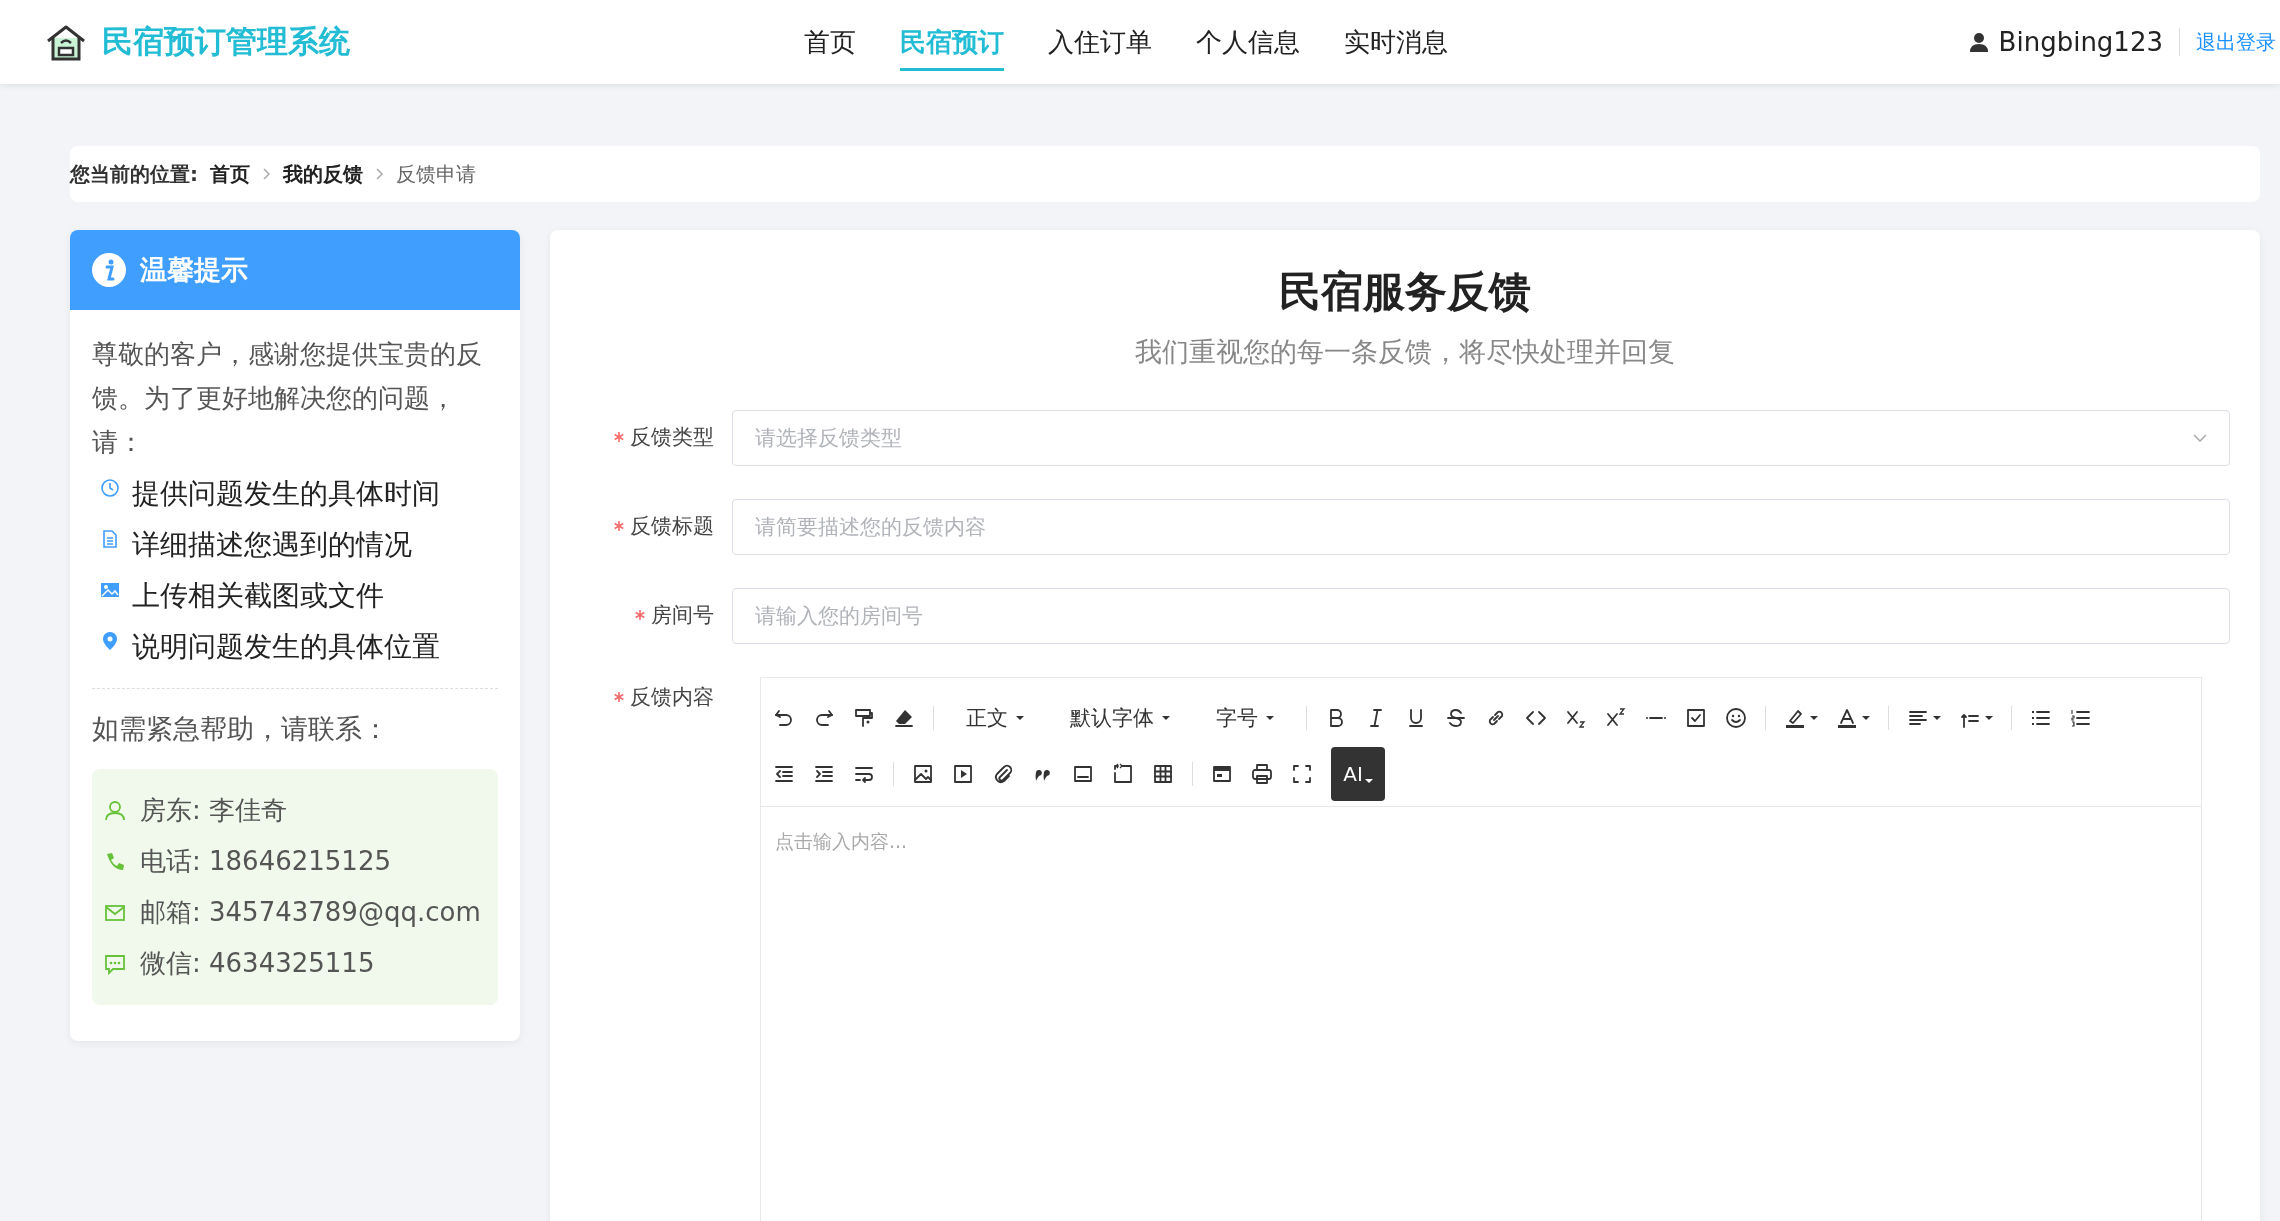  Describe the element at coordinates (1248, 42) in the screenshot. I see `nav-tab: 个人信息` at that location.